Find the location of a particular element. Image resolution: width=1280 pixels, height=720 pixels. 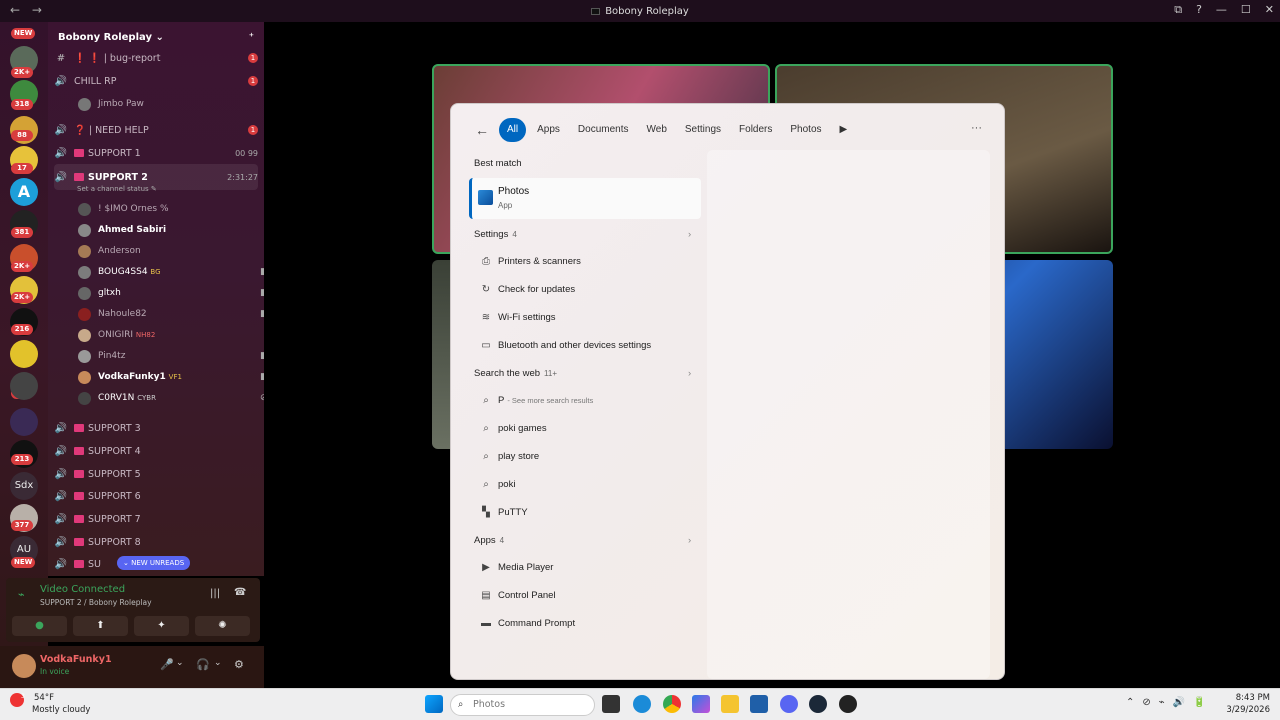

settings-result: ↻ Check for updates is located at coordinates (527, 289).